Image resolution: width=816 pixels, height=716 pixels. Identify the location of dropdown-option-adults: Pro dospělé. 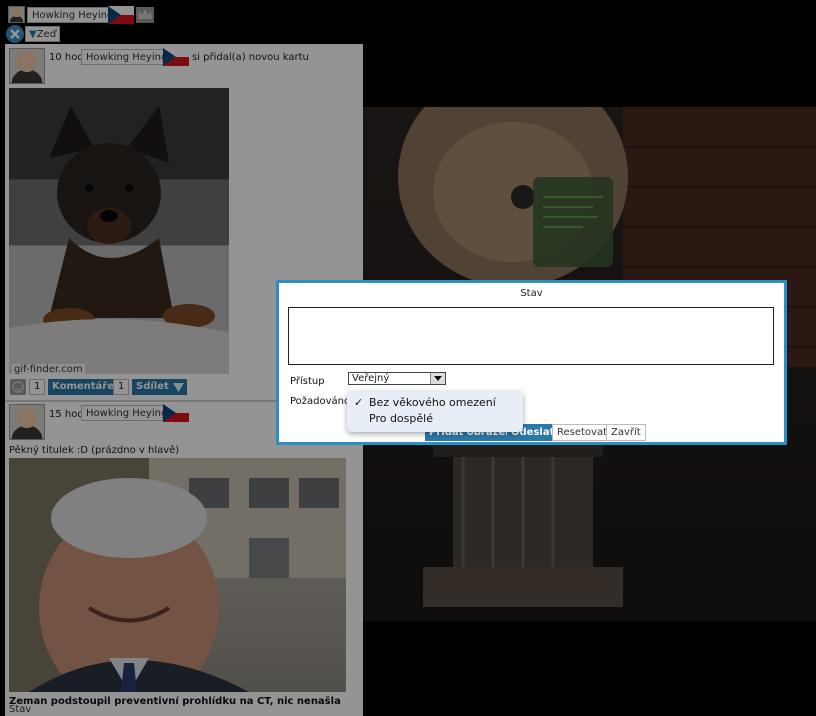
(435, 419).